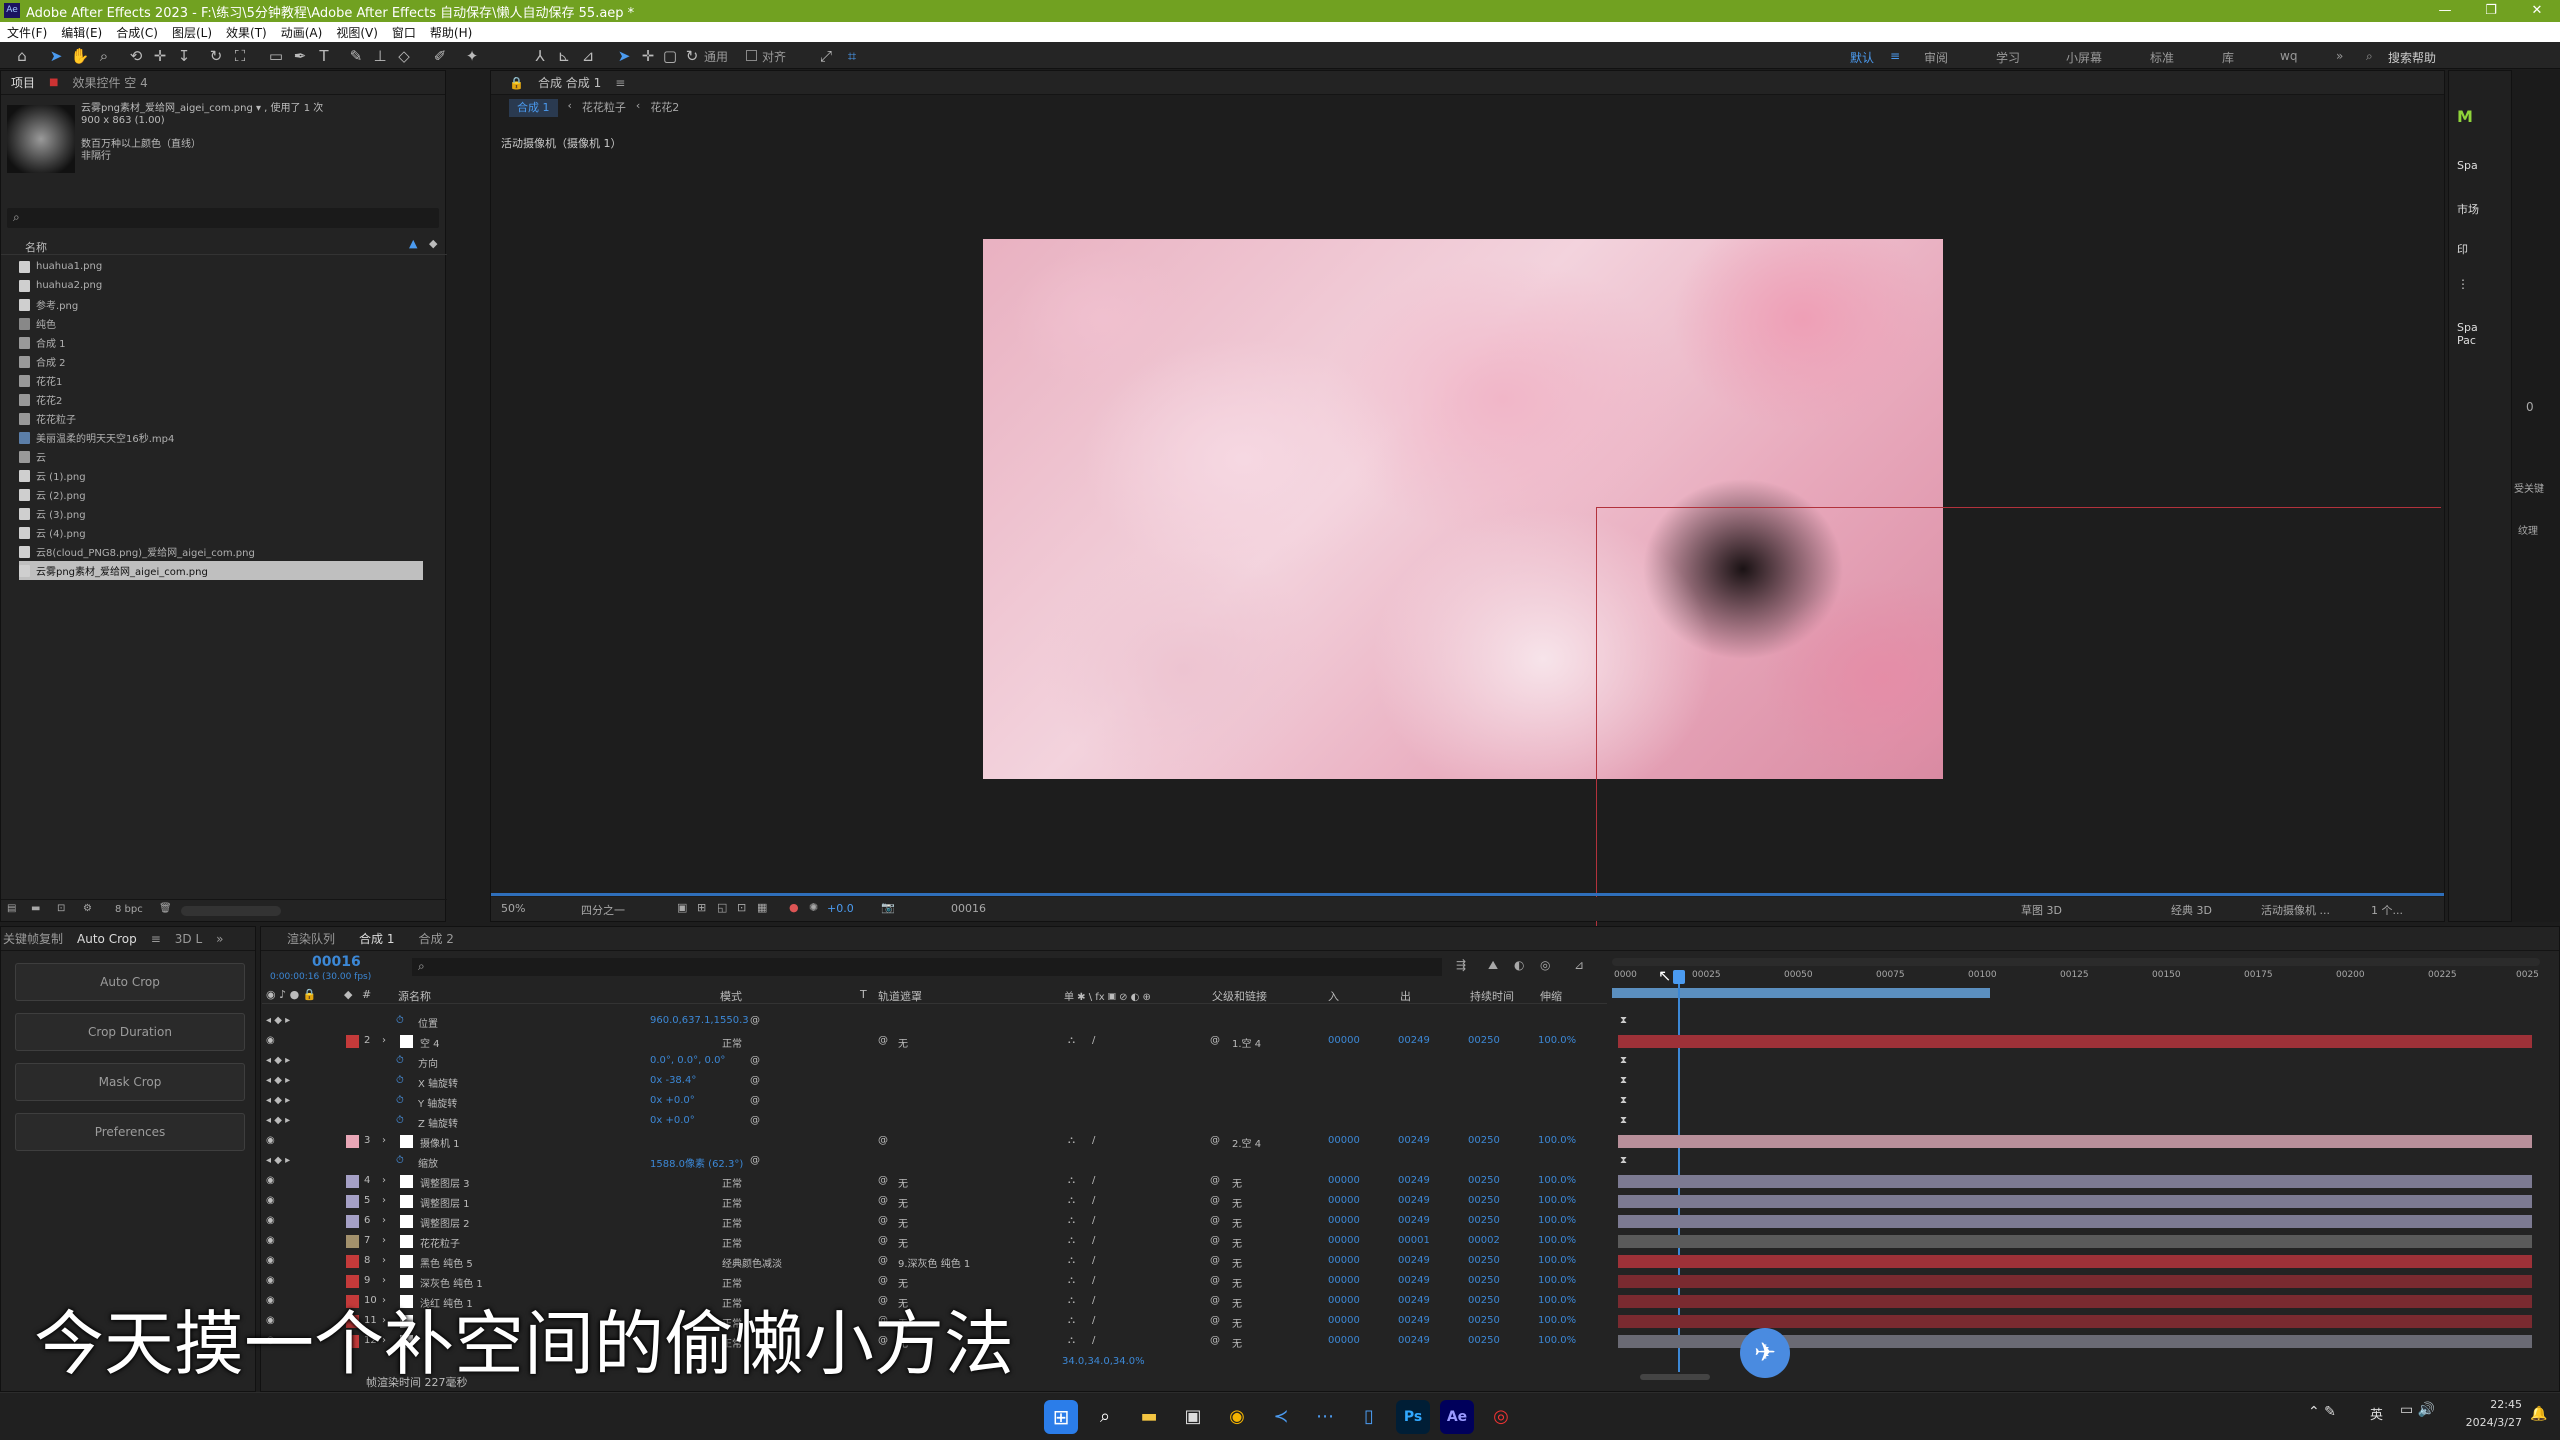 This screenshot has height=1440, width=2560. I want to click on tab-effect-controls: 效果控件 空 4, so click(109, 82).